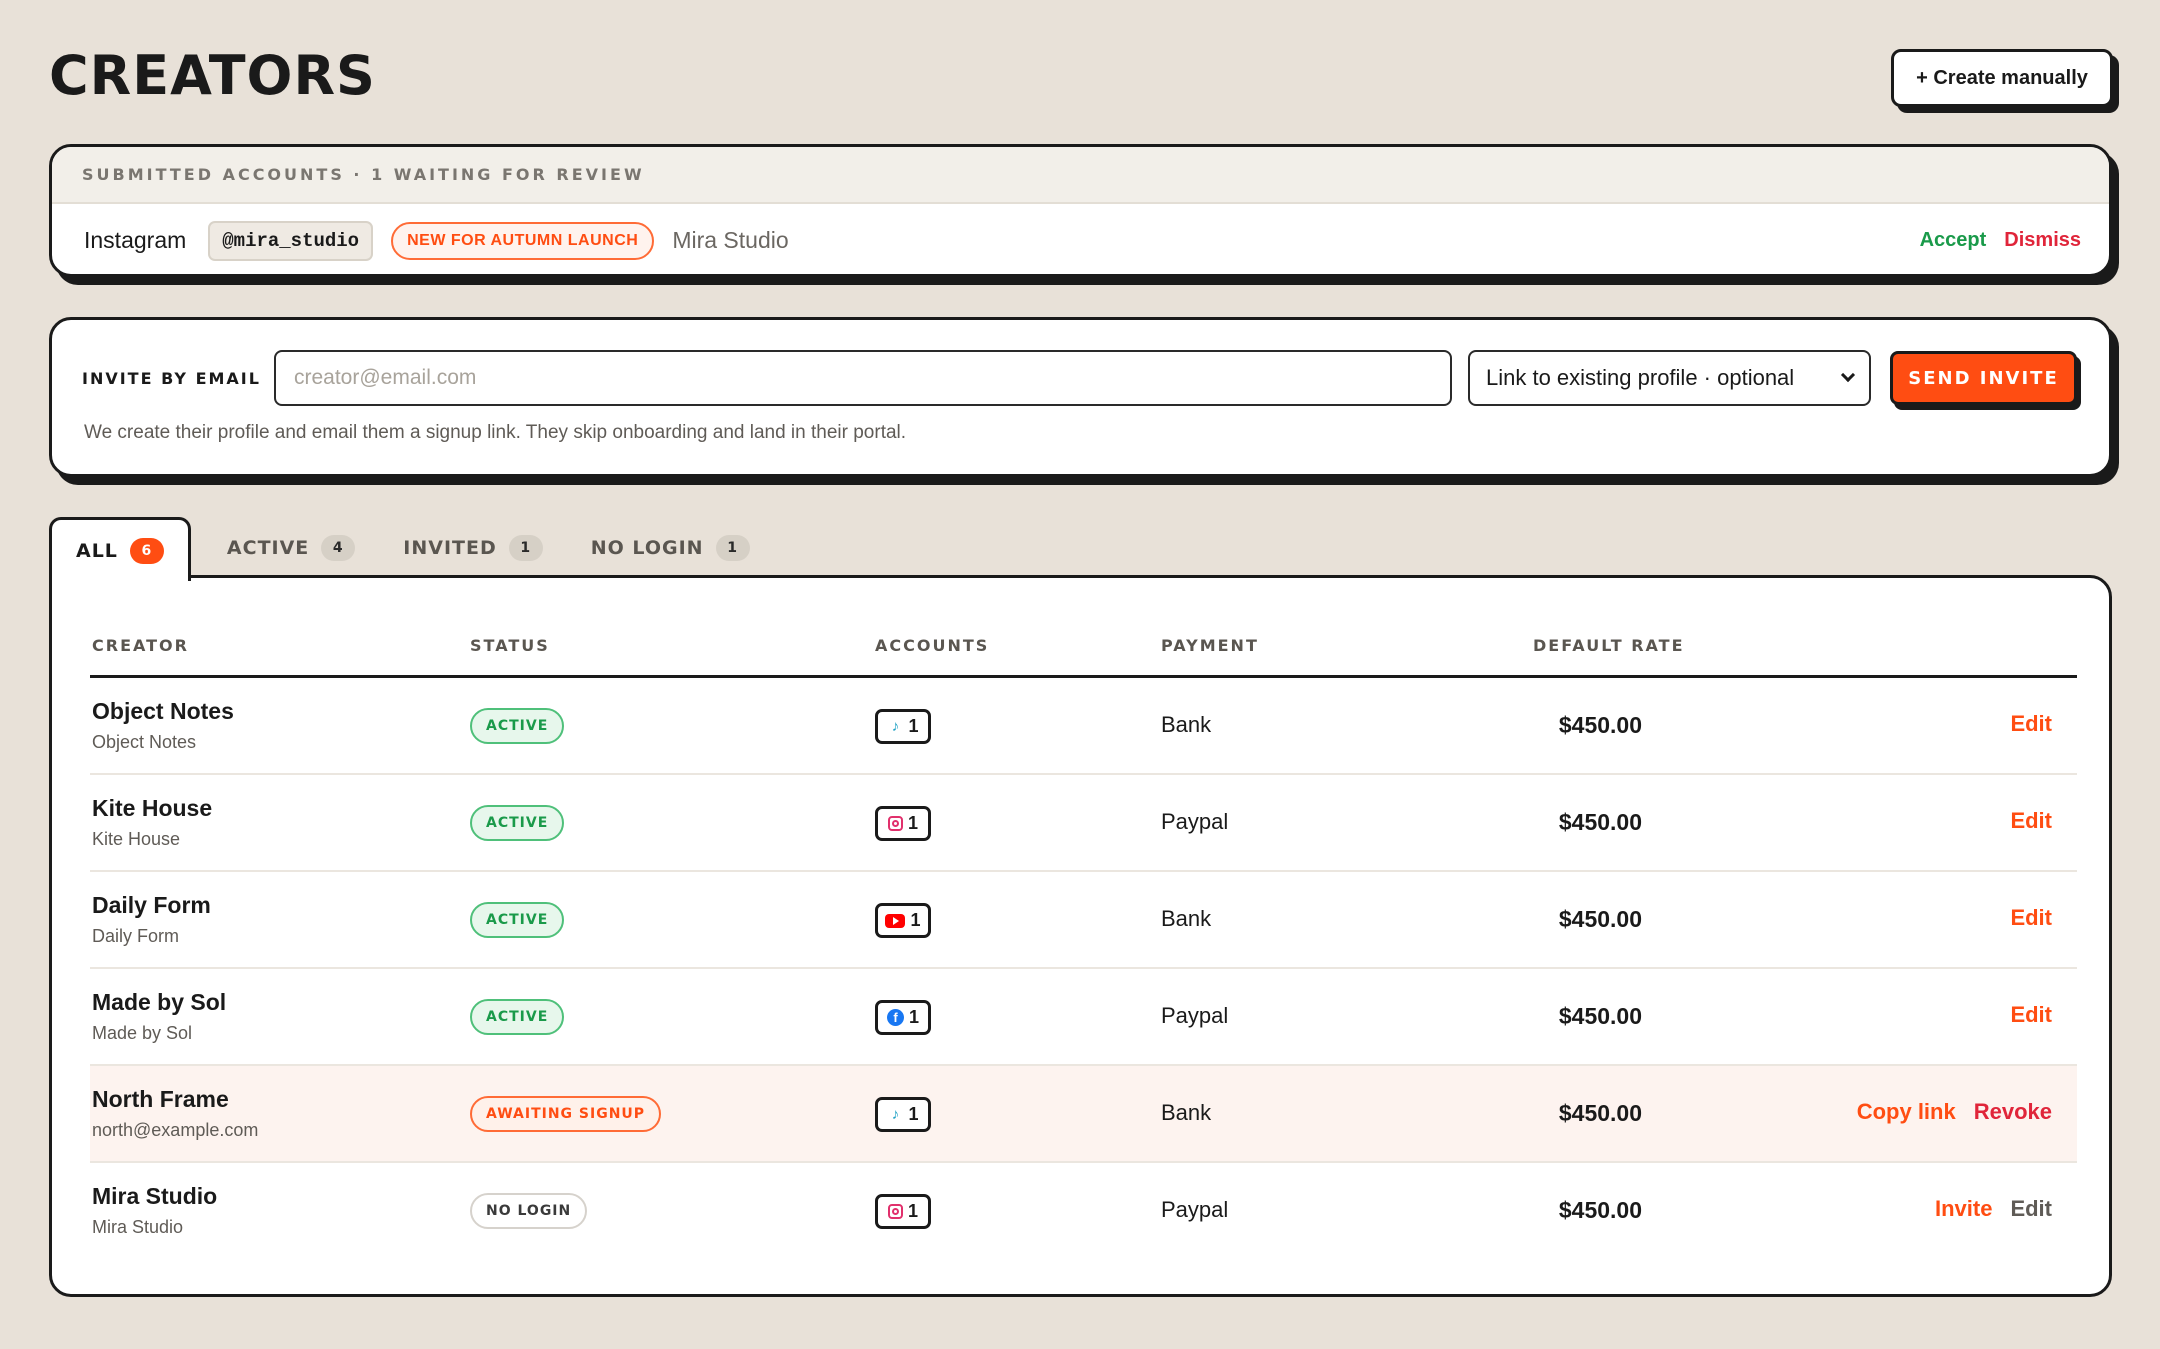 The height and width of the screenshot is (1349, 2160). Describe the element at coordinates (529, 1211) in the screenshot. I see `status-badge: NO LOGIN` at that location.